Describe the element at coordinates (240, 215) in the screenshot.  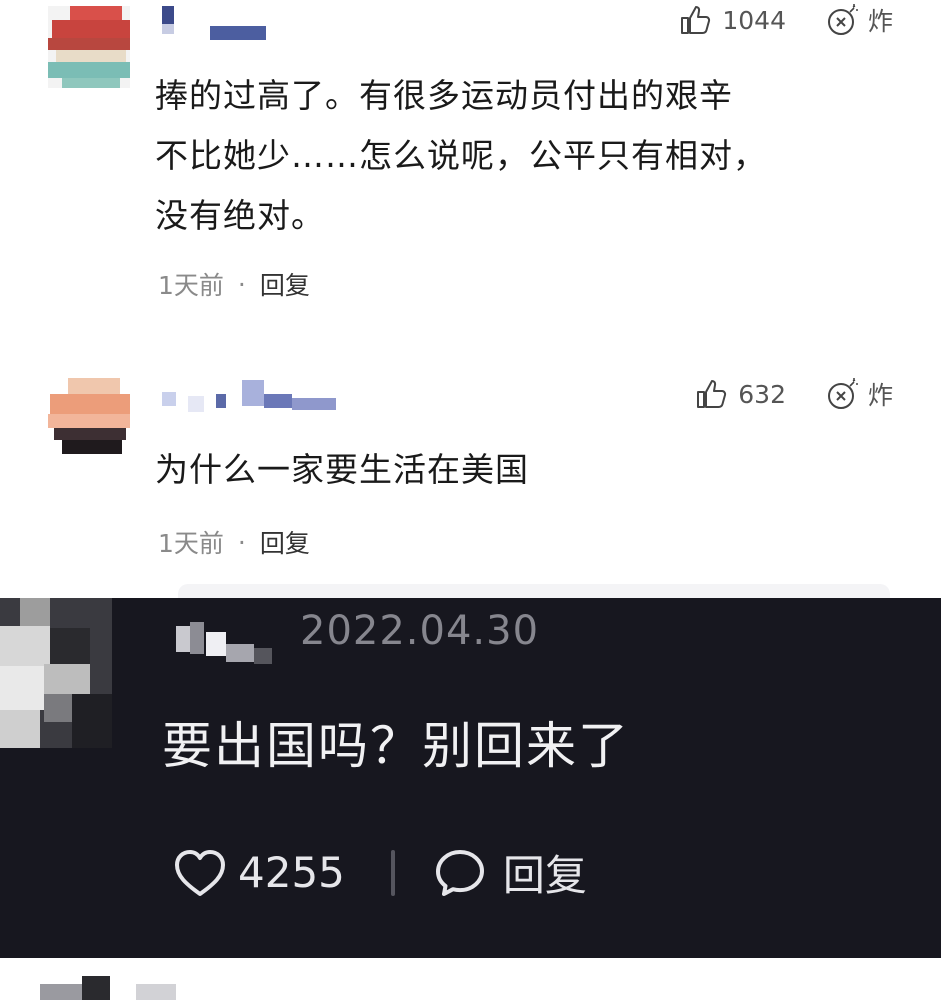
I see `comment-text-line: 没有绝对。` at that location.